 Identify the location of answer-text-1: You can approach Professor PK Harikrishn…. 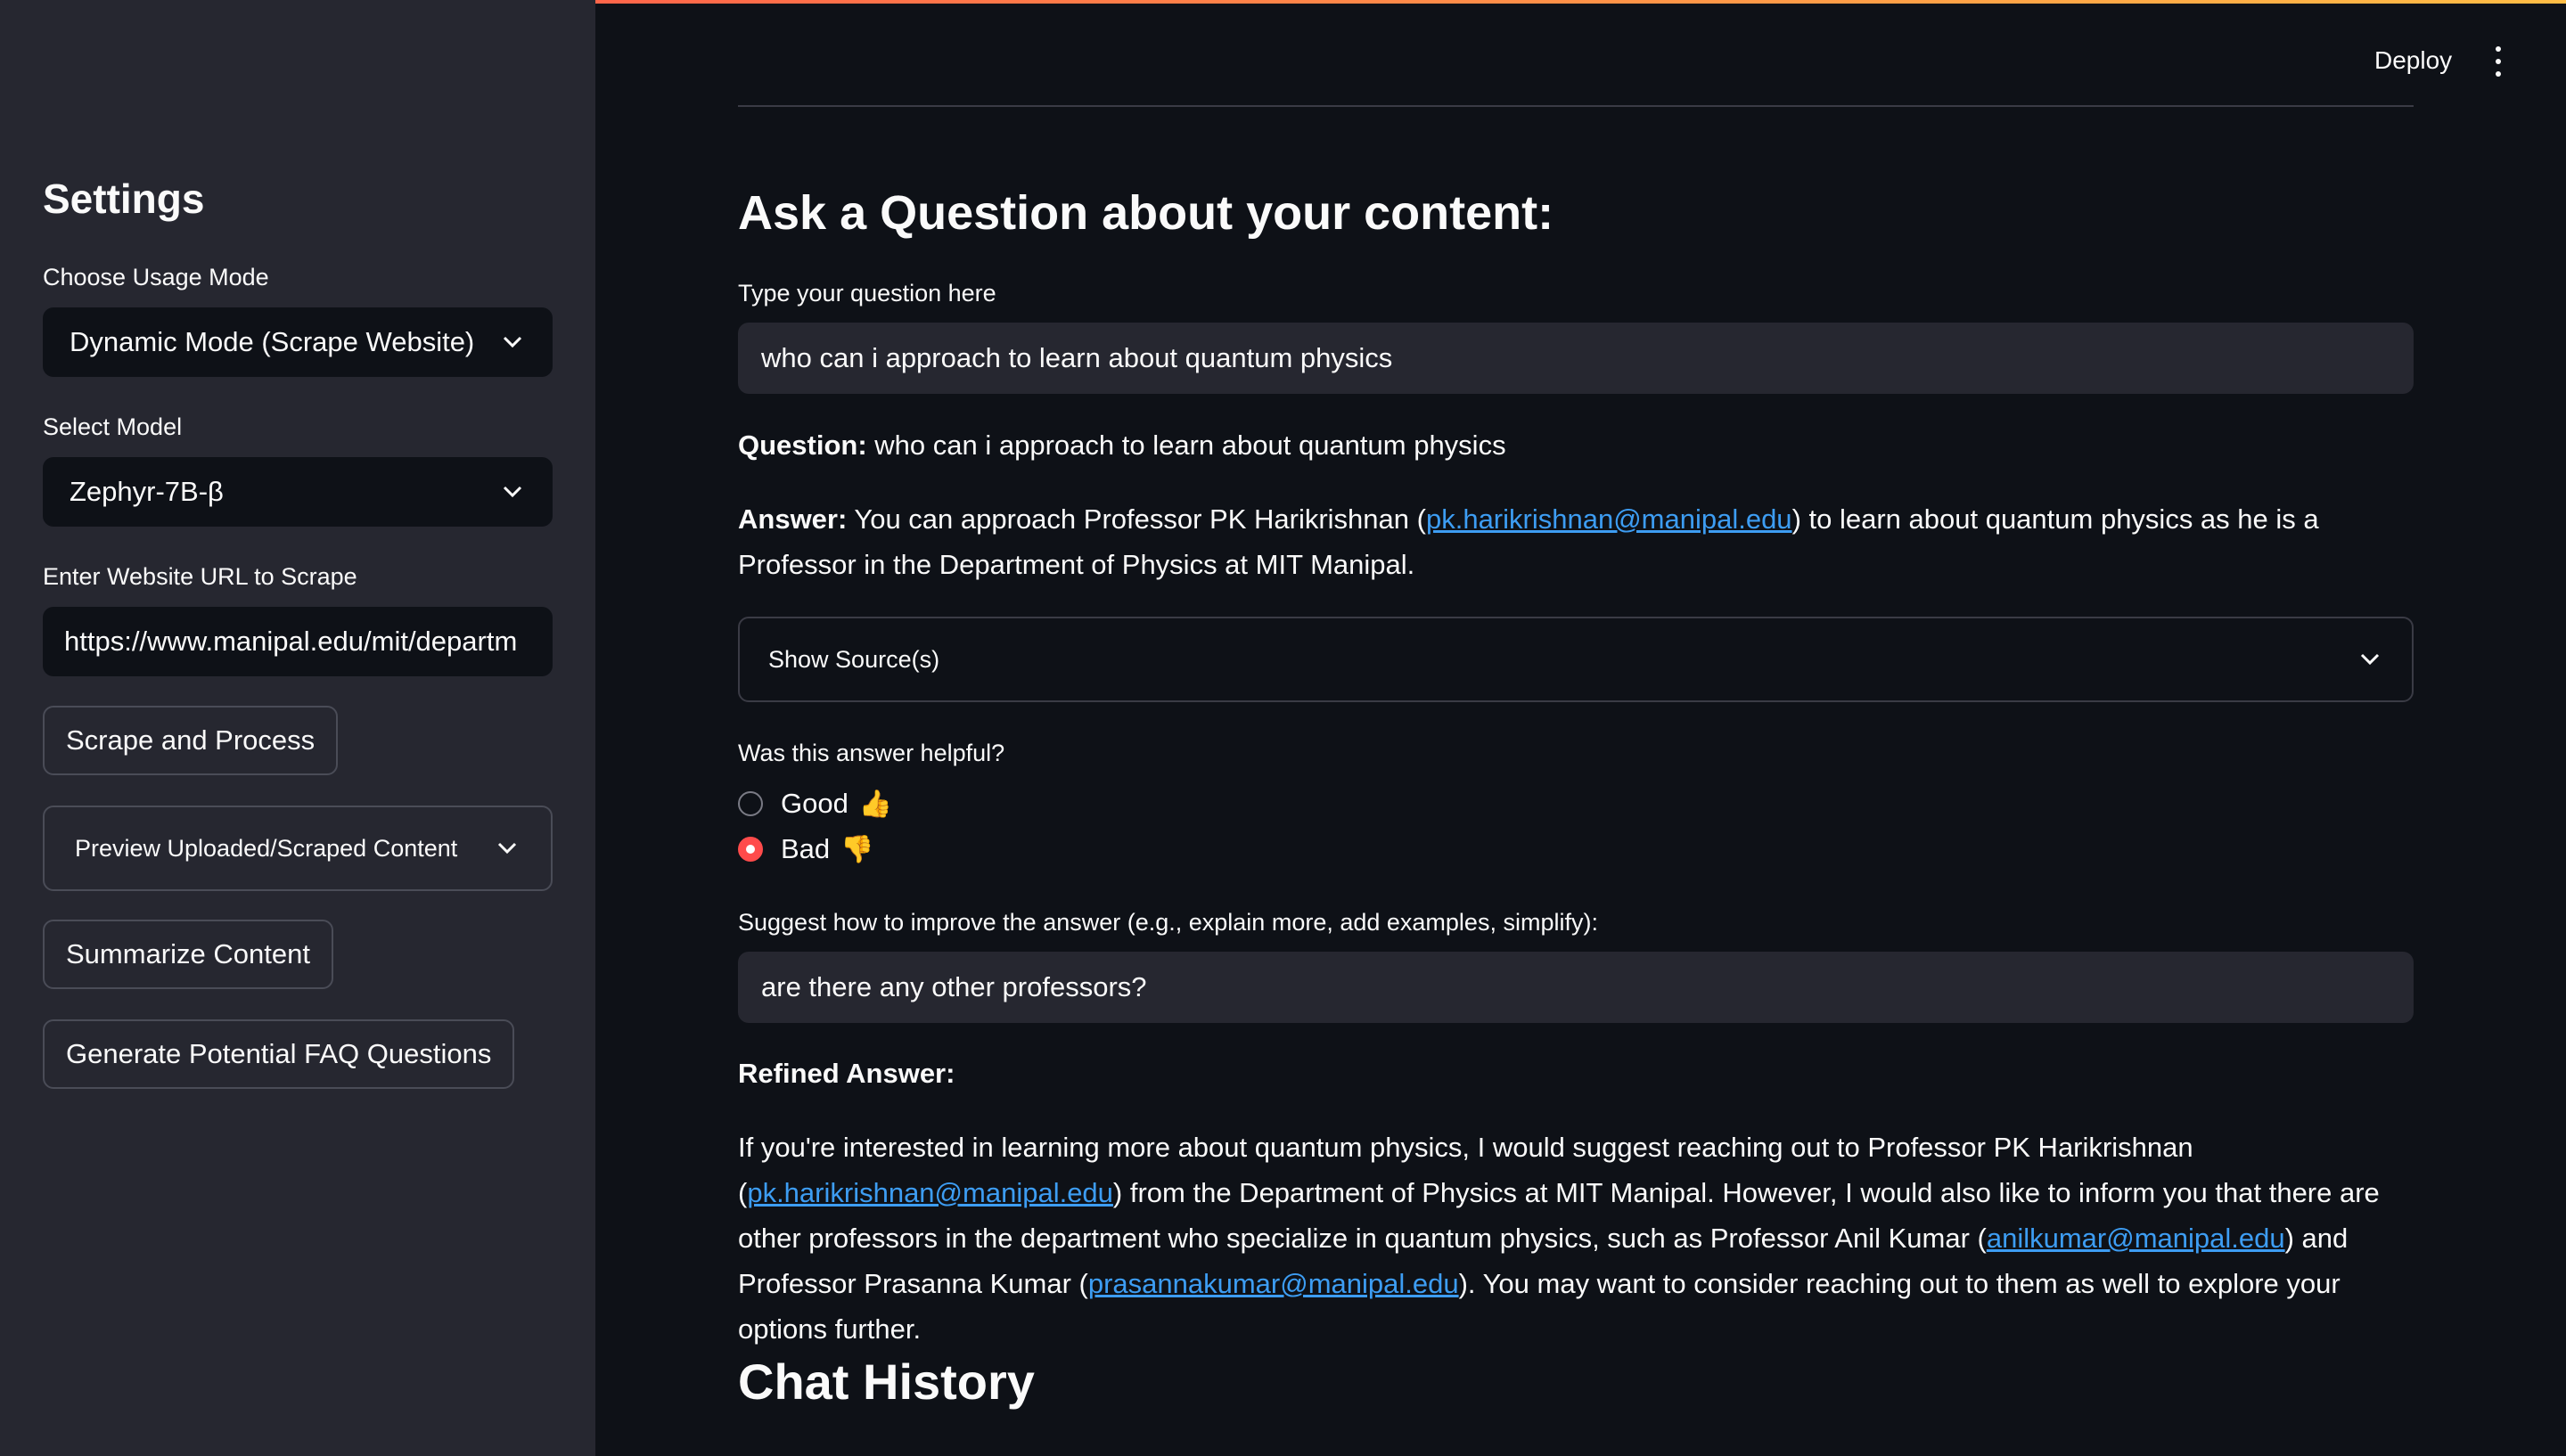
(1140, 519).